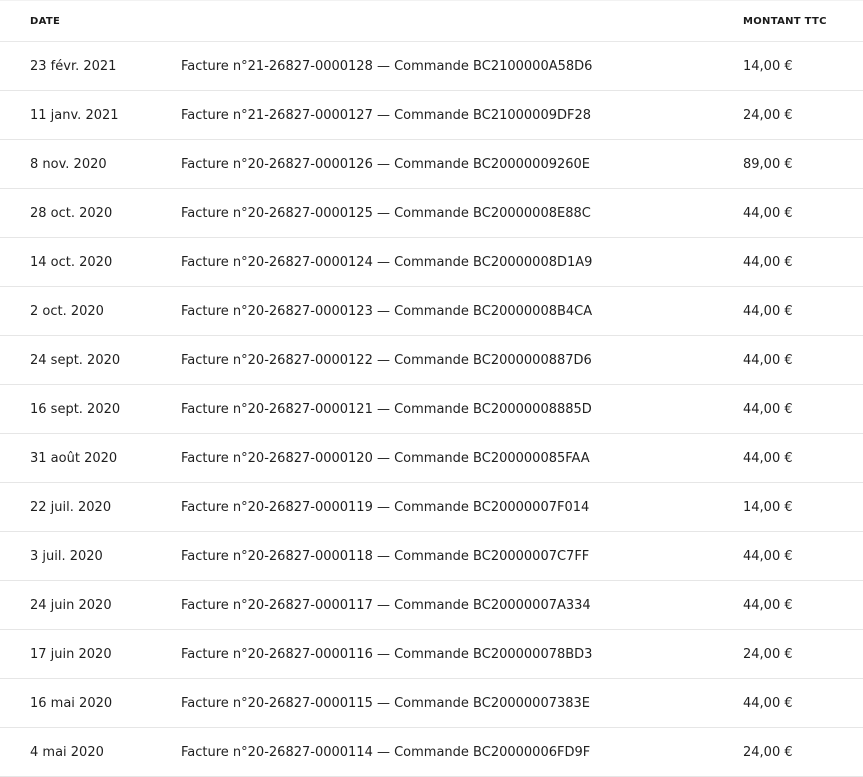 Image resolution: width=863 pixels, height=777 pixels. What do you see at coordinates (76, 409) in the screenshot?
I see `row-date: 16 sept. 2020` at bounding box center [76, 409].